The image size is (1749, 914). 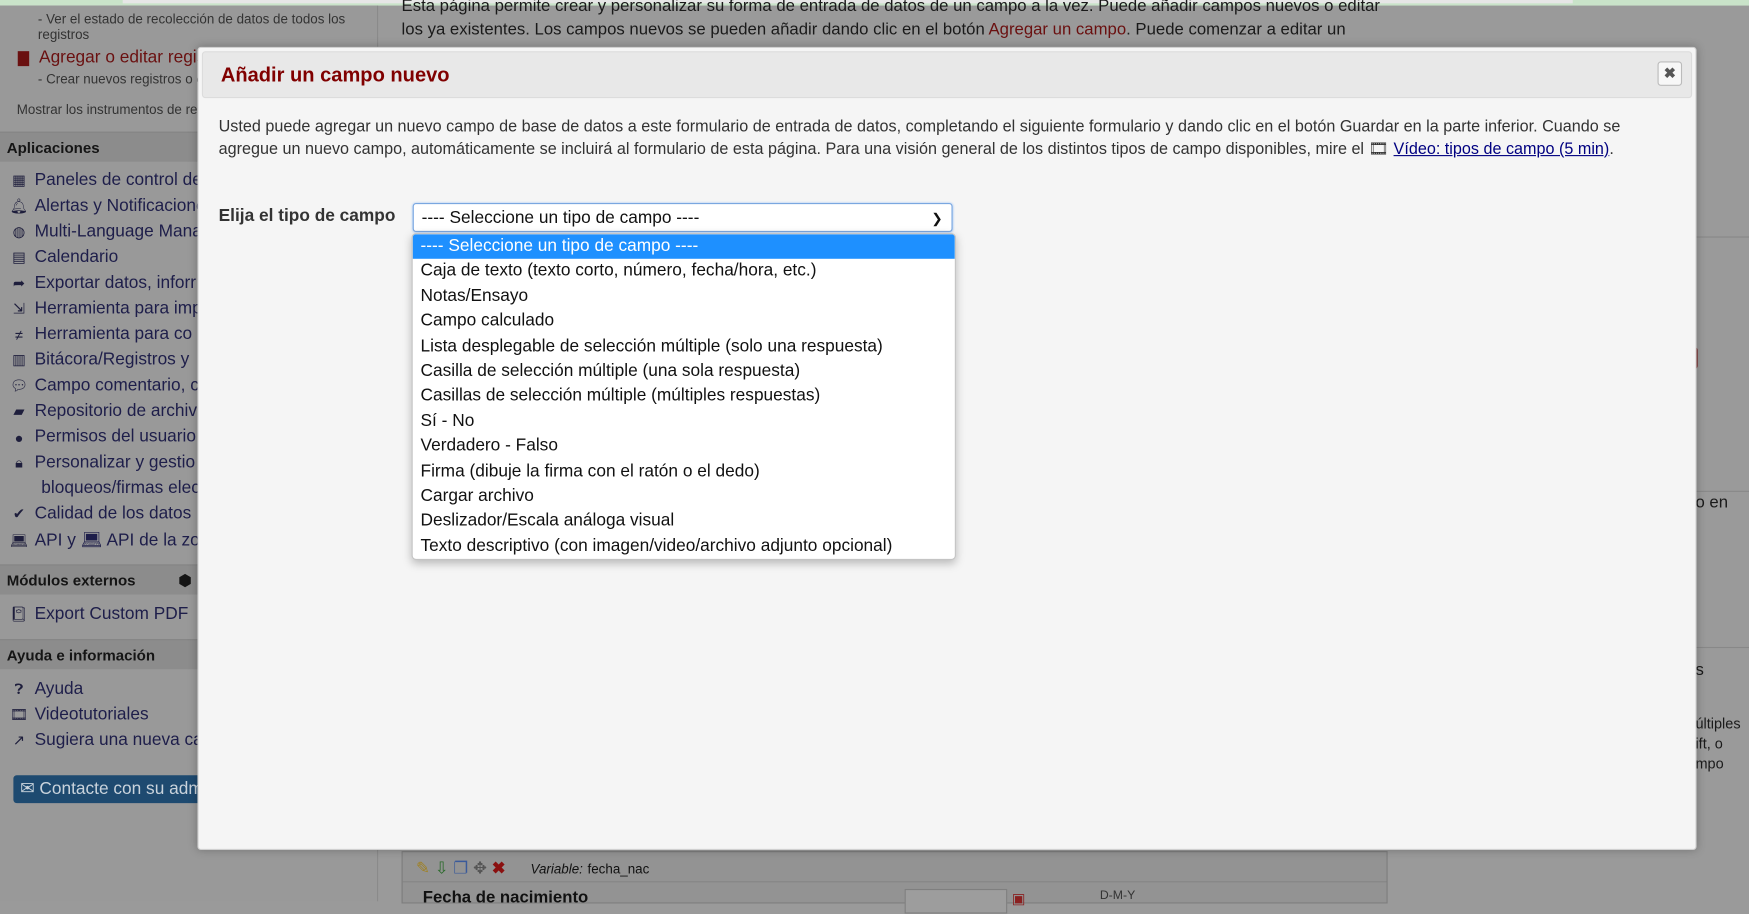 I want to click on dialog-title: Añadir un campo nuevo, so click(x=335, y=74).